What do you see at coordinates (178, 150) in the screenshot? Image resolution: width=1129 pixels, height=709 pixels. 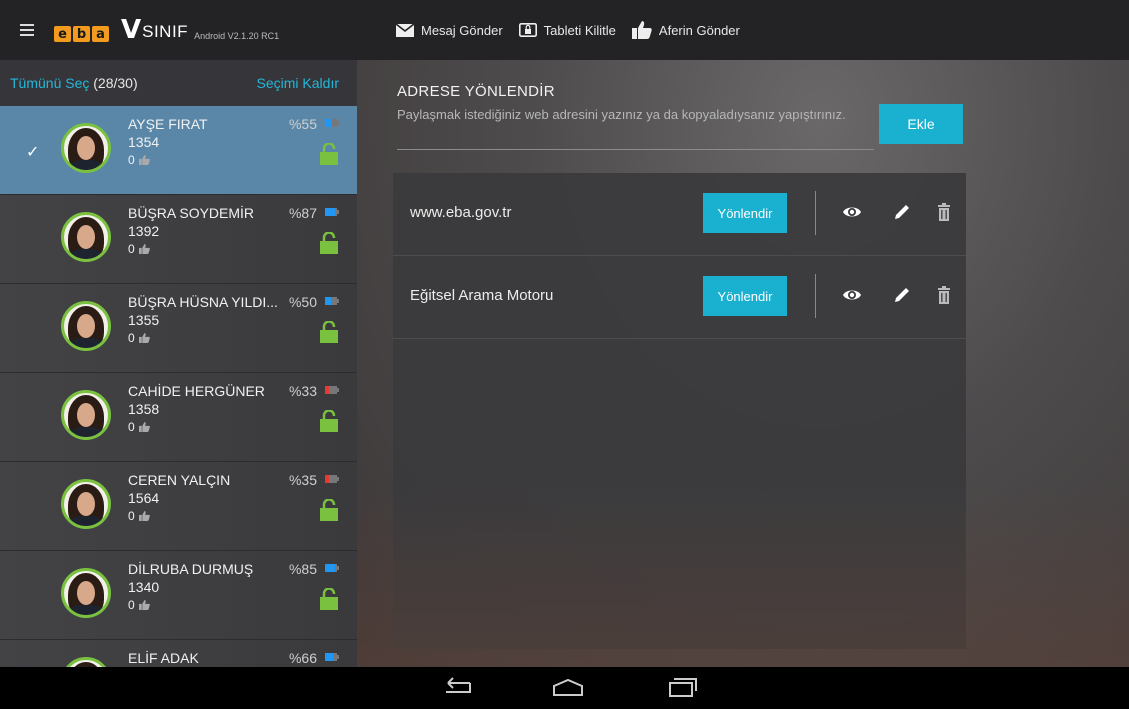 I see `student-row: ✓ AYŞE FIRAT 1354 0 %55` at bounding box center [178, 150].